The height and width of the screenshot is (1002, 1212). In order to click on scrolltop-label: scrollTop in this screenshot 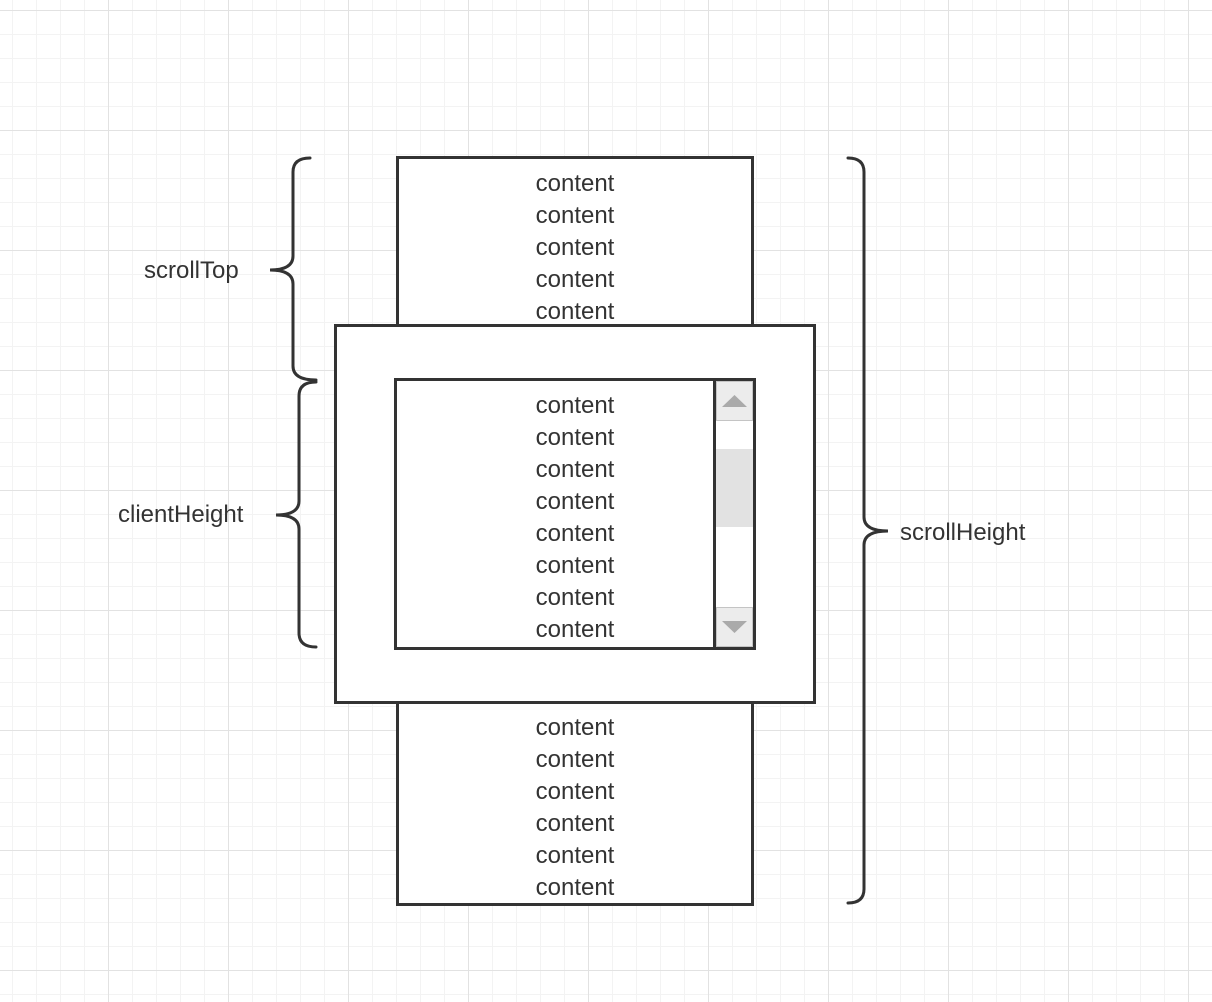, I will do `click(191, 270)`.